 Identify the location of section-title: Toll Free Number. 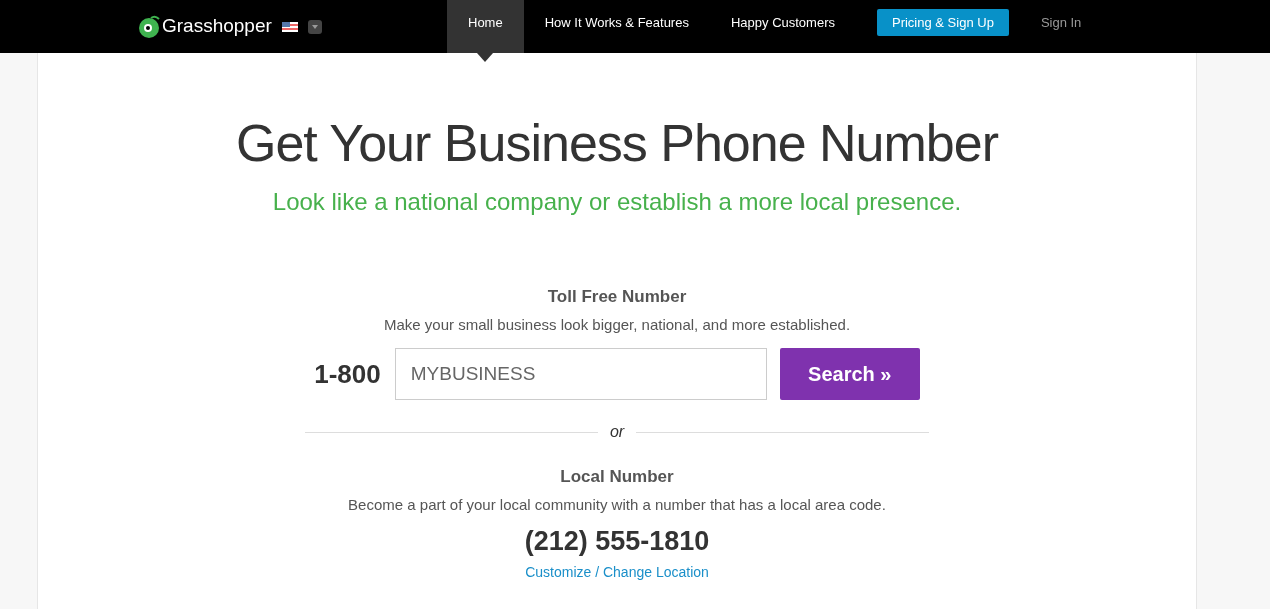
(617, 297).